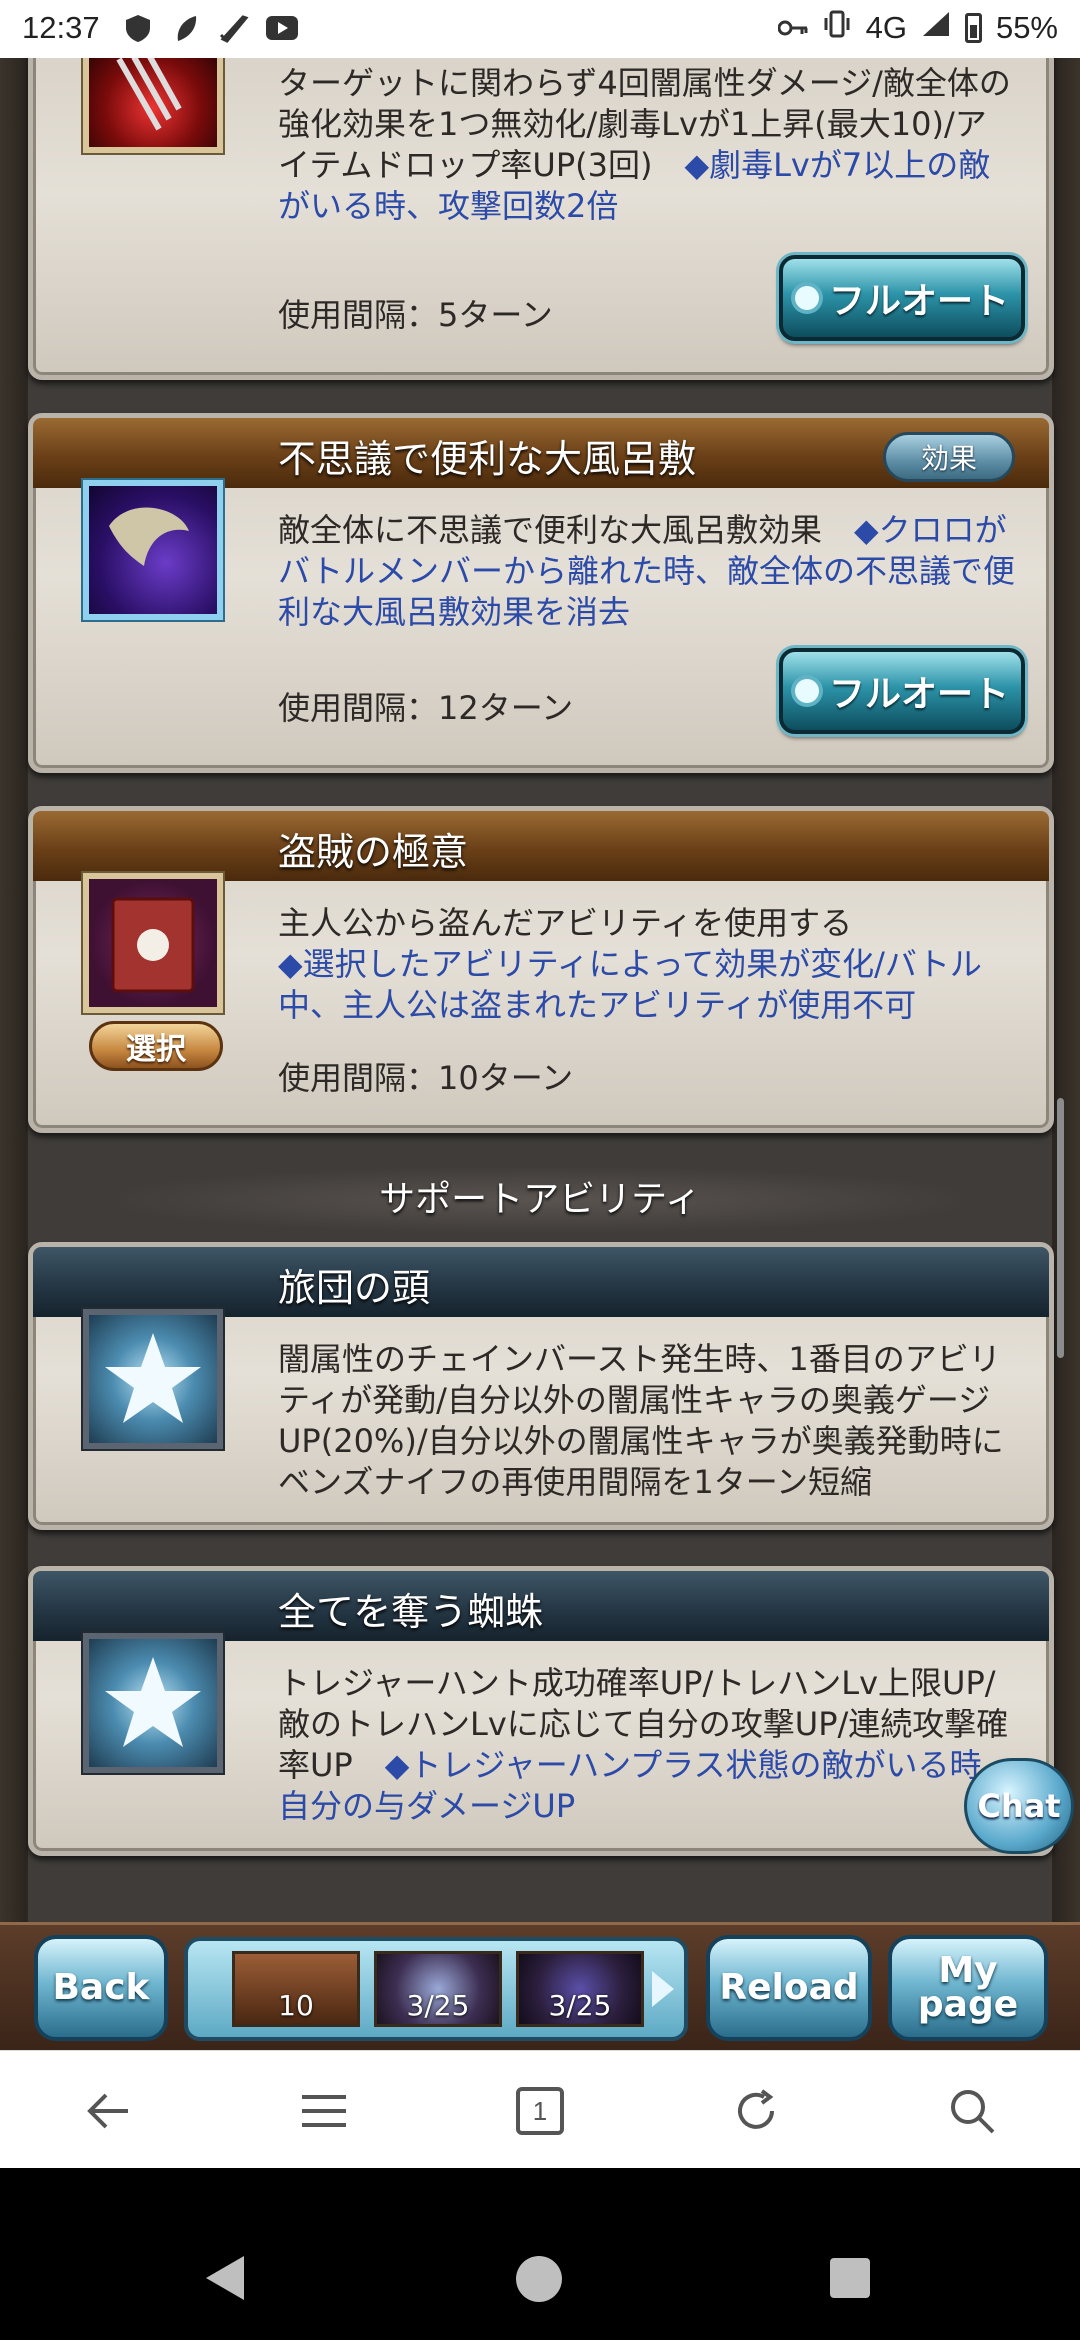 The height and width of the screenshot is (2340, 1080). What do you see at coordinates (153, 943) in the screenshot?
I see `book-skill-icon` at bounding box center [153, 943].